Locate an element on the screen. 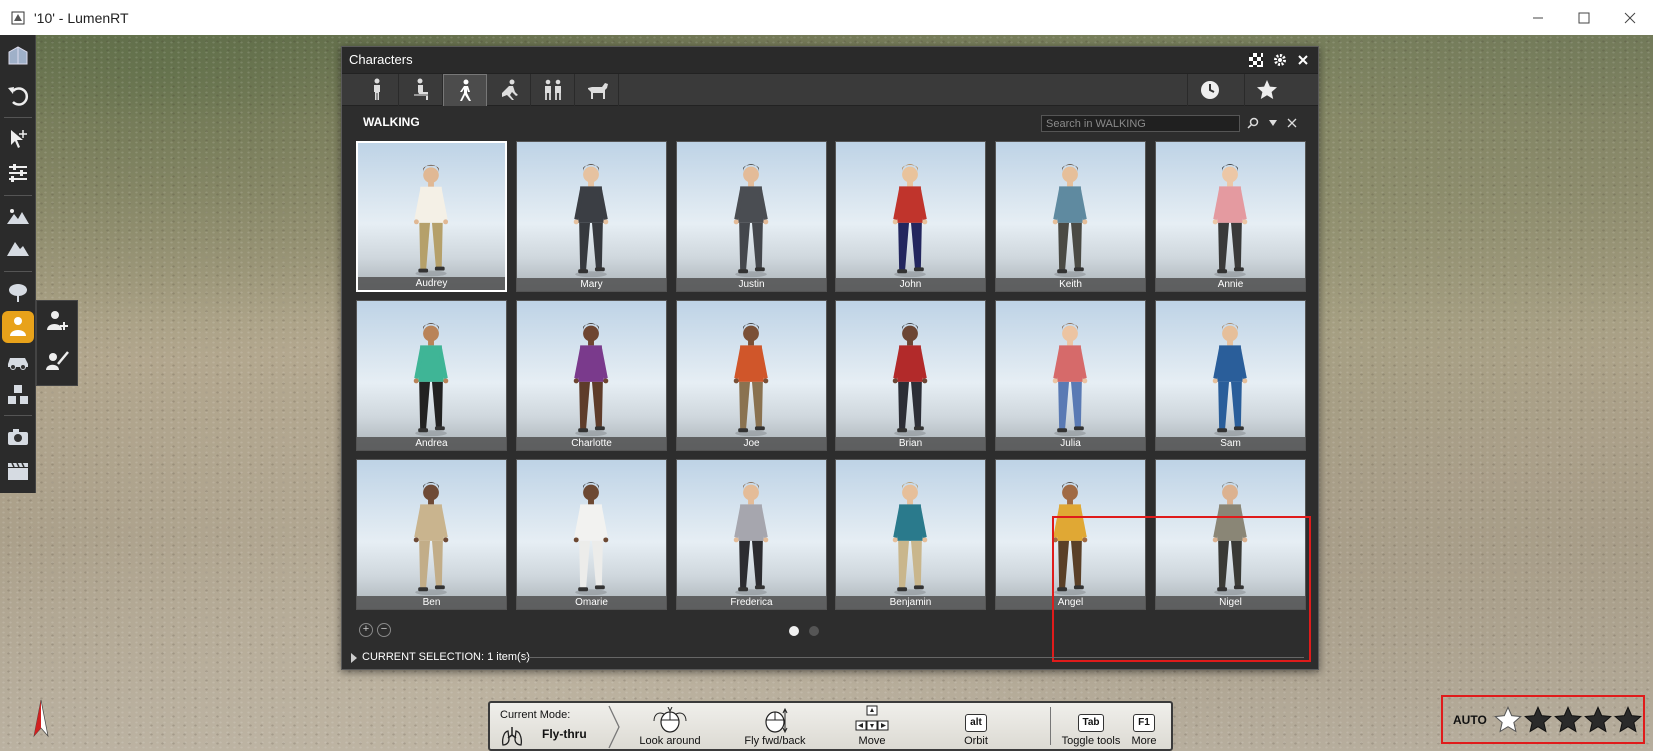 Image resolution: width=1653 pixels, height=751 pixels. more-hint: F1 More is located at coordinates (1144, 726).